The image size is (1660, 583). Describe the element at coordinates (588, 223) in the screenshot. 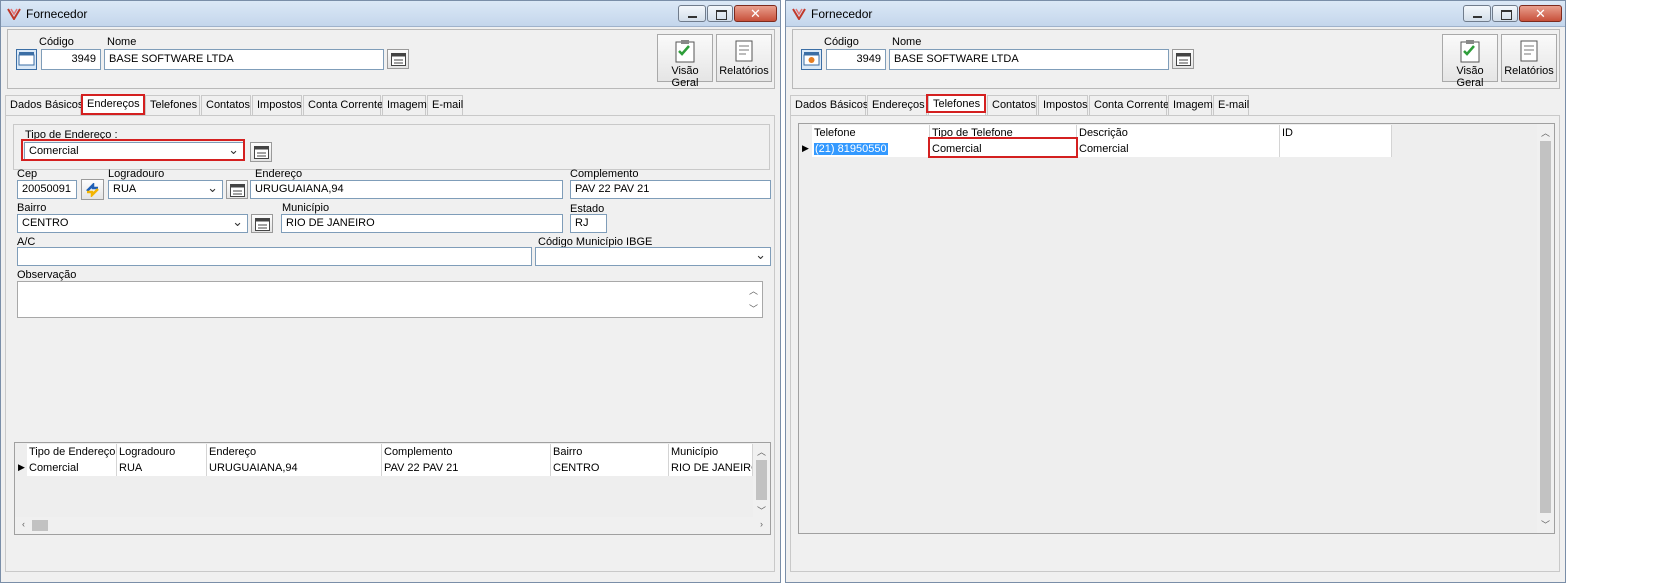

I see `estado-field: RJ` at that location.